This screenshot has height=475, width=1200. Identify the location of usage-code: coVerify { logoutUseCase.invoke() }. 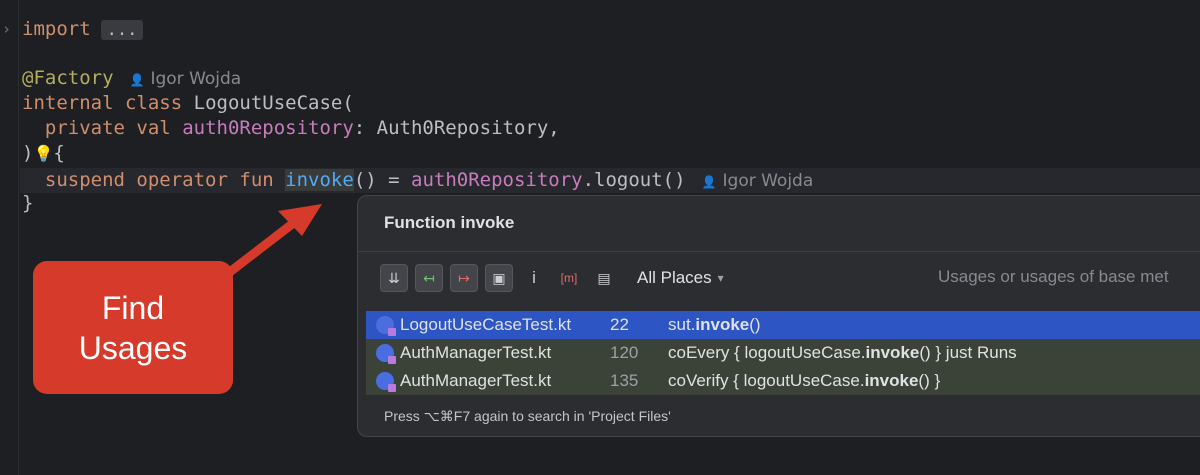
(804, 380).